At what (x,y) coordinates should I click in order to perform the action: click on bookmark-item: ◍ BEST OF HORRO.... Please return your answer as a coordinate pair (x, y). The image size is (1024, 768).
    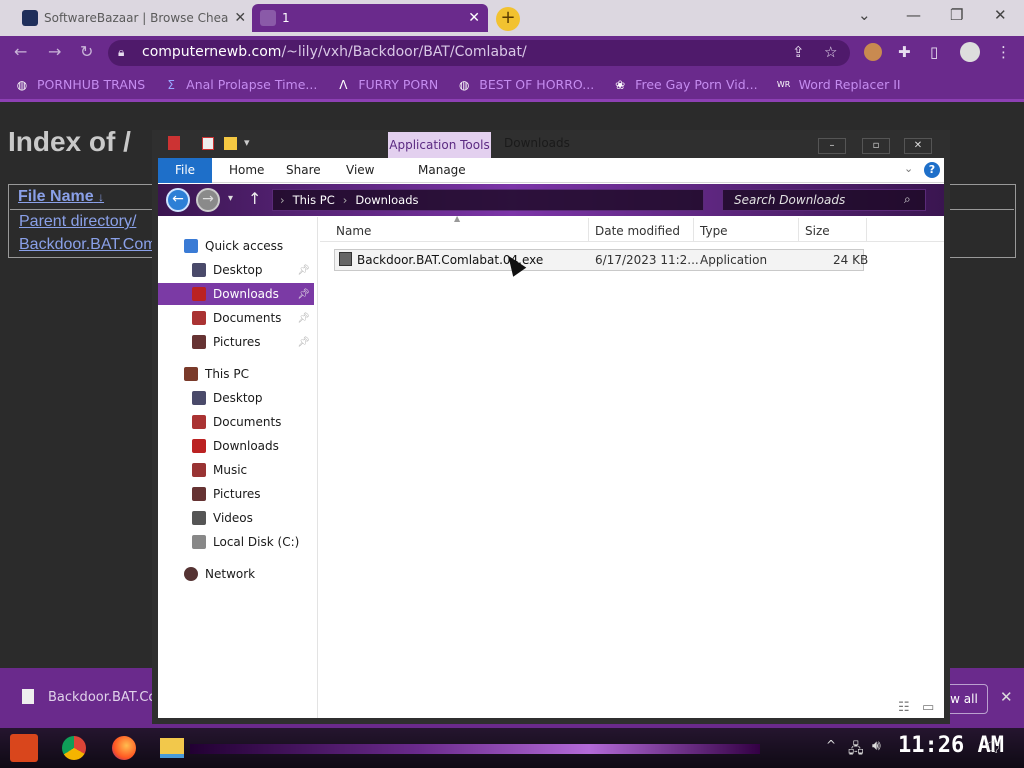
    Looking at the image, I should click on (525, 85).